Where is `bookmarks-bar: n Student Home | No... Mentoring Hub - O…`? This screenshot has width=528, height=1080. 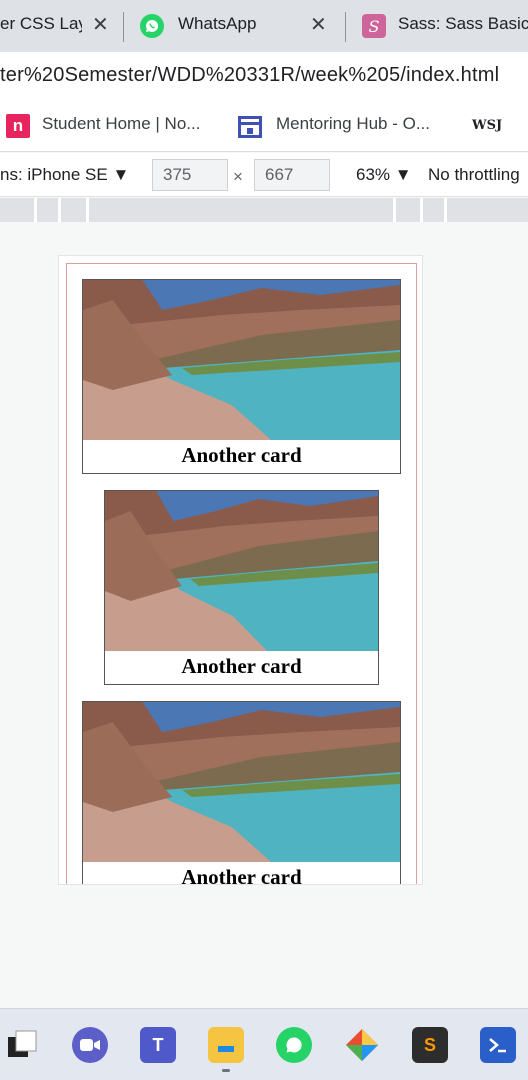
bookmarks-bar: n Student Home | No... Mentoring Hub - O… is located at coordinates (264, 127).